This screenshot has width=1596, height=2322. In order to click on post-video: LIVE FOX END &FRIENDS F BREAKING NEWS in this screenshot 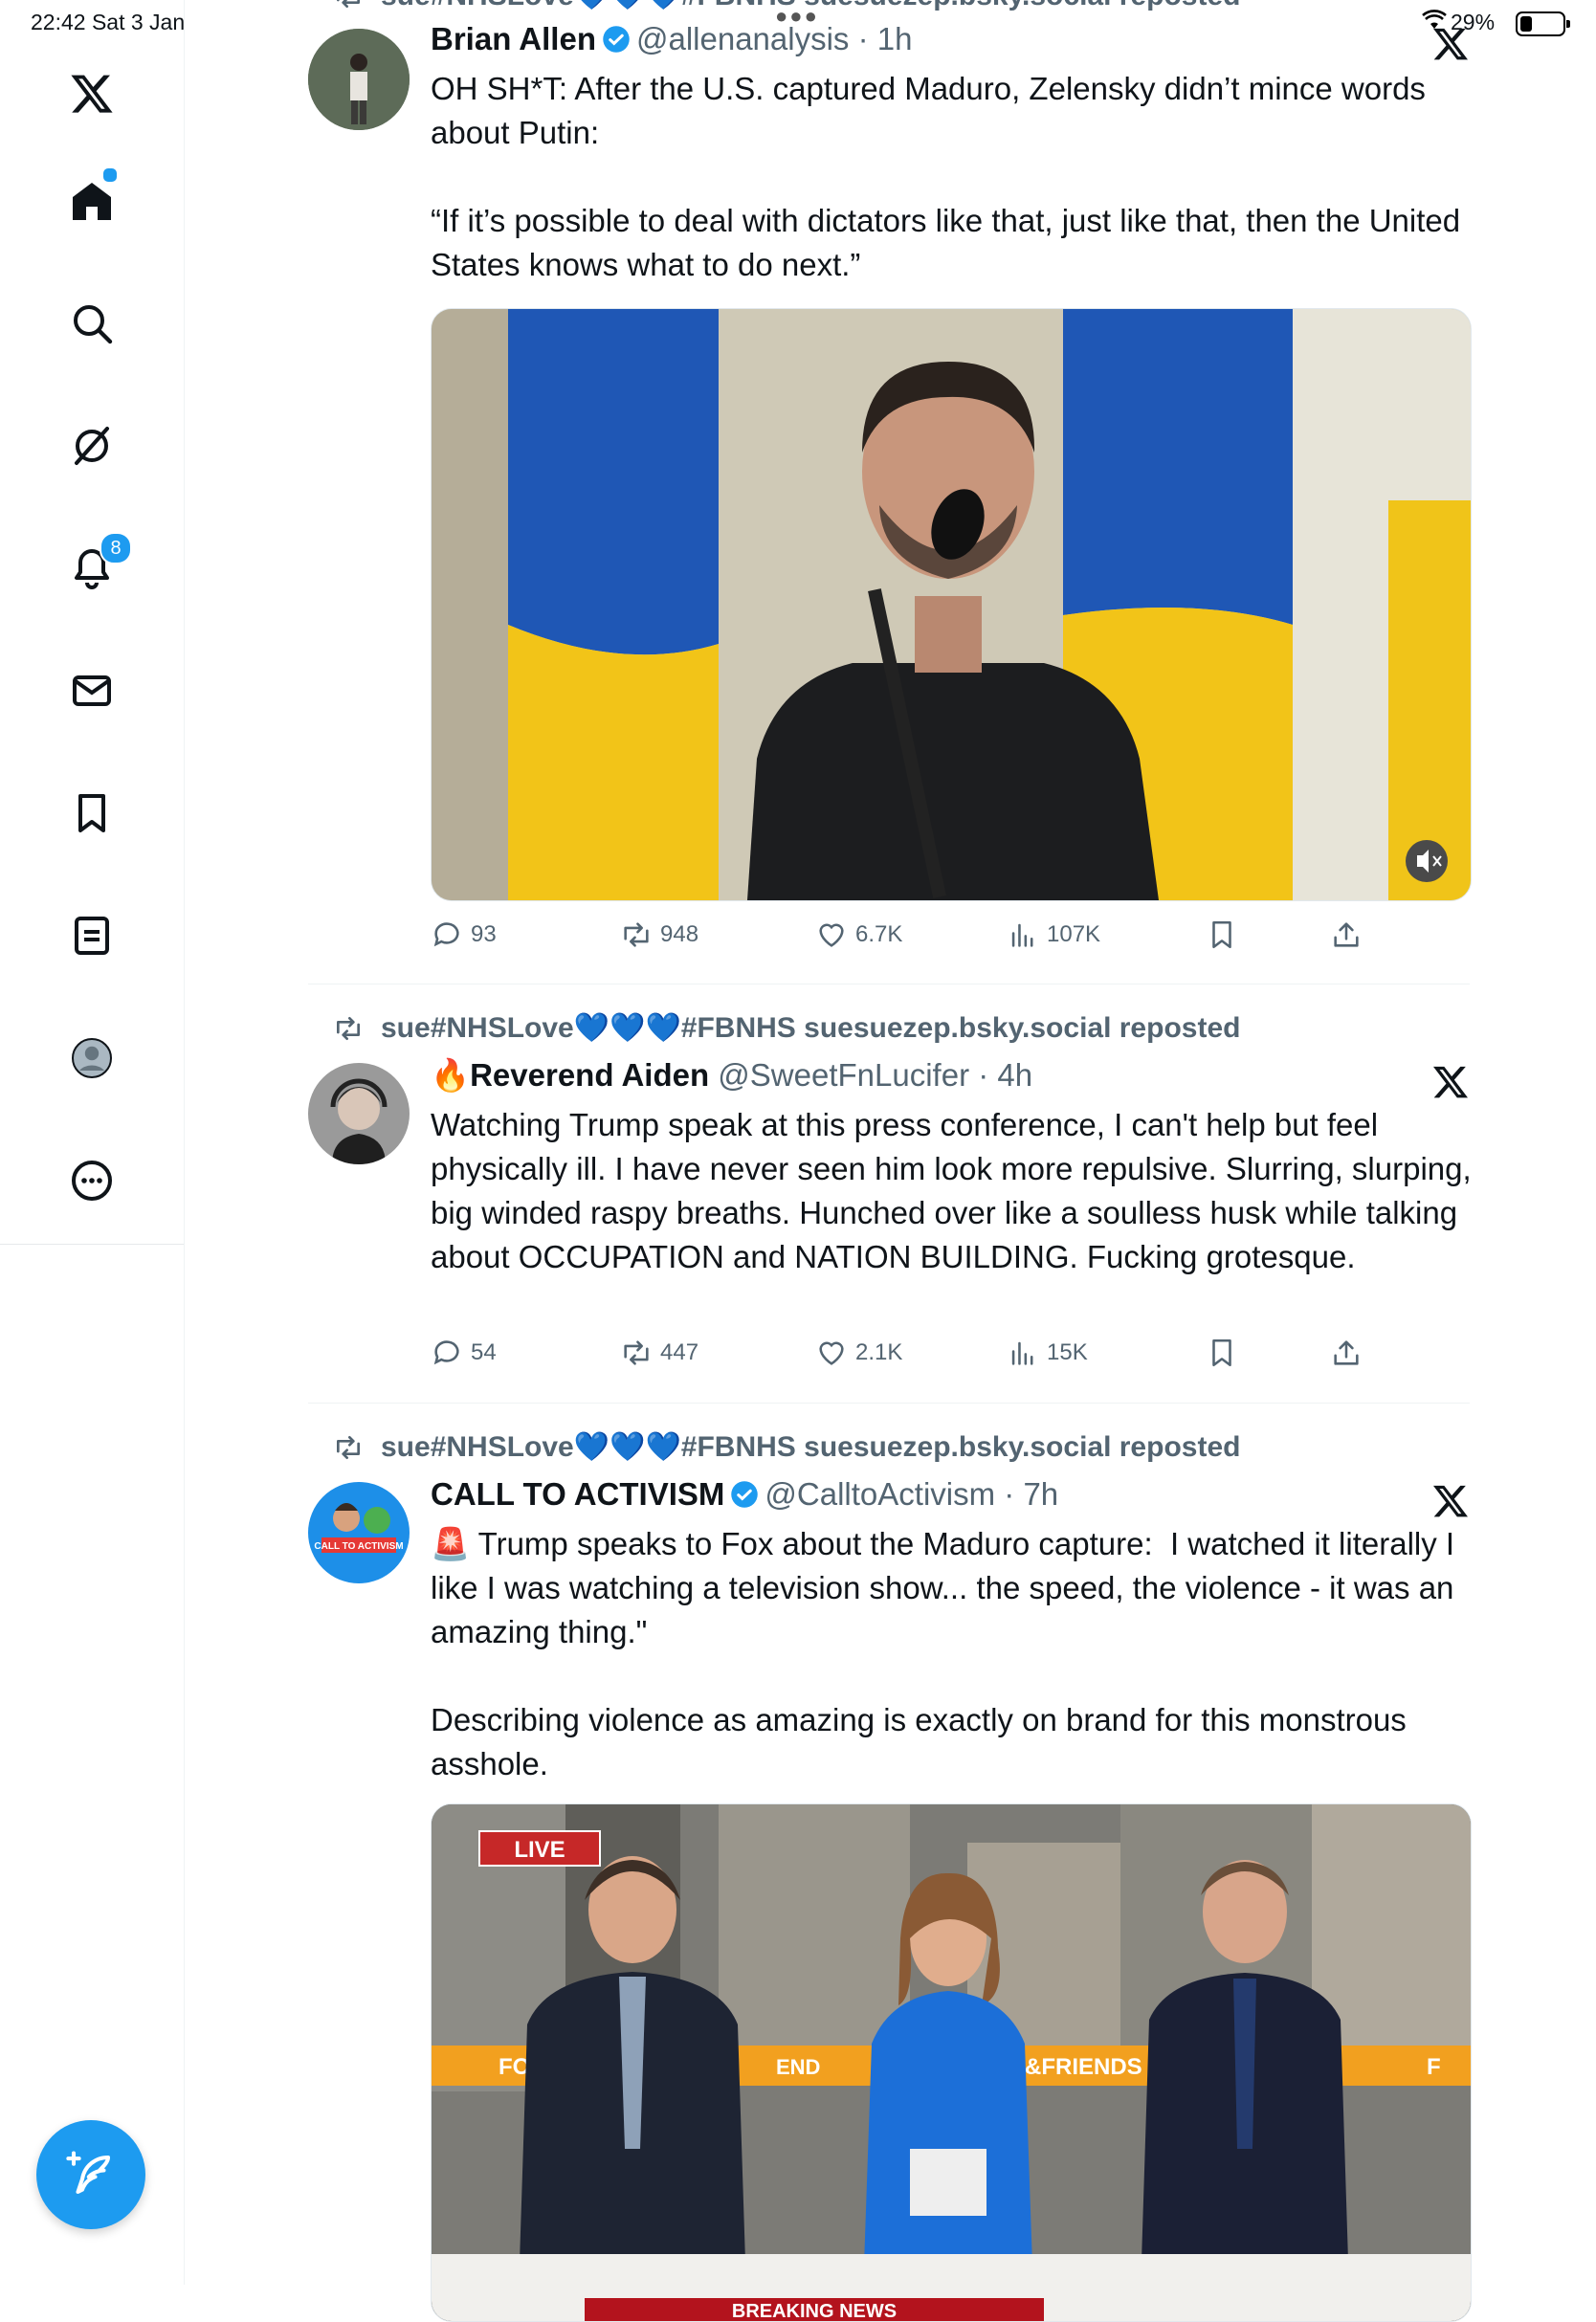, I will do `click(952, 2062)`.